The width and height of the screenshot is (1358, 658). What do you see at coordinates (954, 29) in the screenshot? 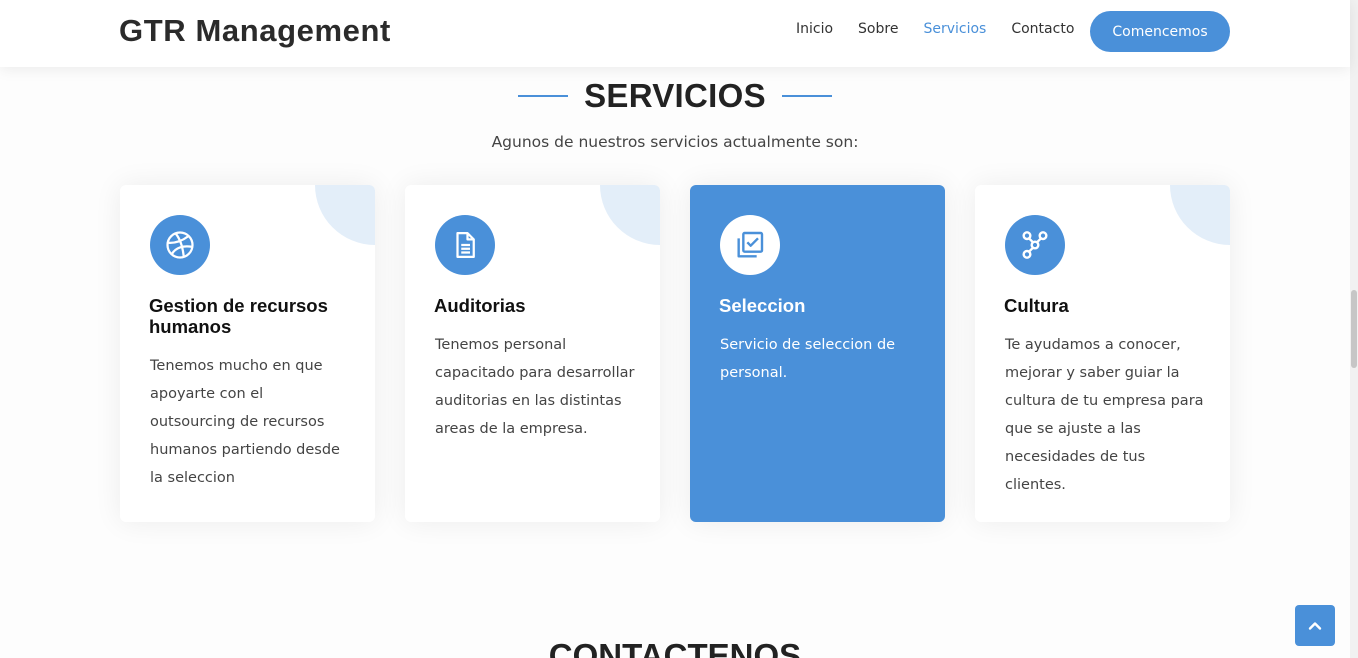
I see `nav-link-servicios: Servicios` at bounding box center [954, 29].